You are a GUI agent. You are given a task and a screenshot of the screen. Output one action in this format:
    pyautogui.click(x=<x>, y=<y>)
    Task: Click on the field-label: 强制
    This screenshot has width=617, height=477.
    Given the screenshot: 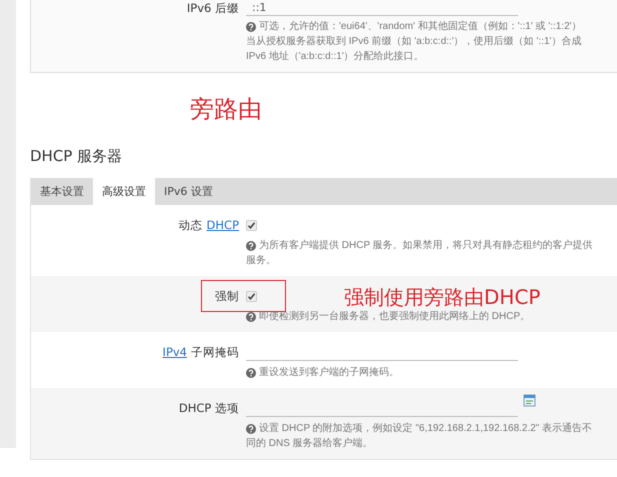 What is the action you would take?
    pyautogui.click(x=227, y=296)
    